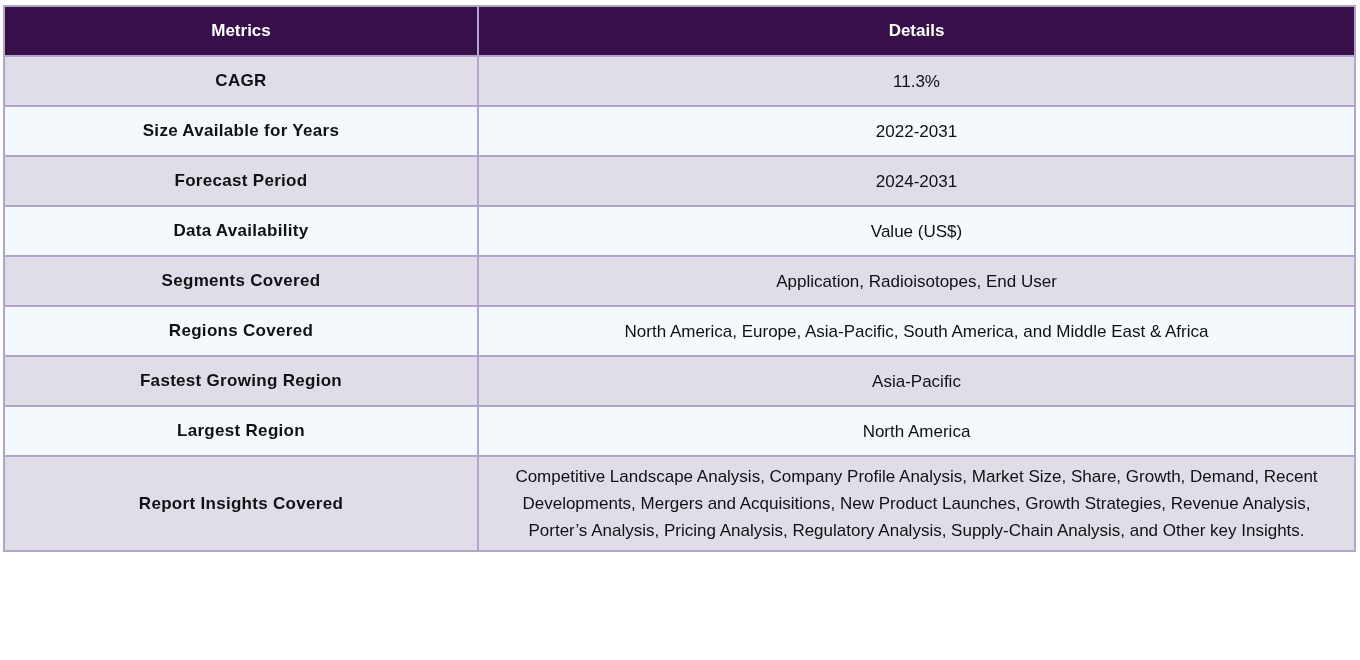 The height and width of the screenshot is (660, 1360). What do you see at coordinates (241, 281) in the screenshot?
I see `table-cell: Segments Covered` at bounding box center [241, 281].